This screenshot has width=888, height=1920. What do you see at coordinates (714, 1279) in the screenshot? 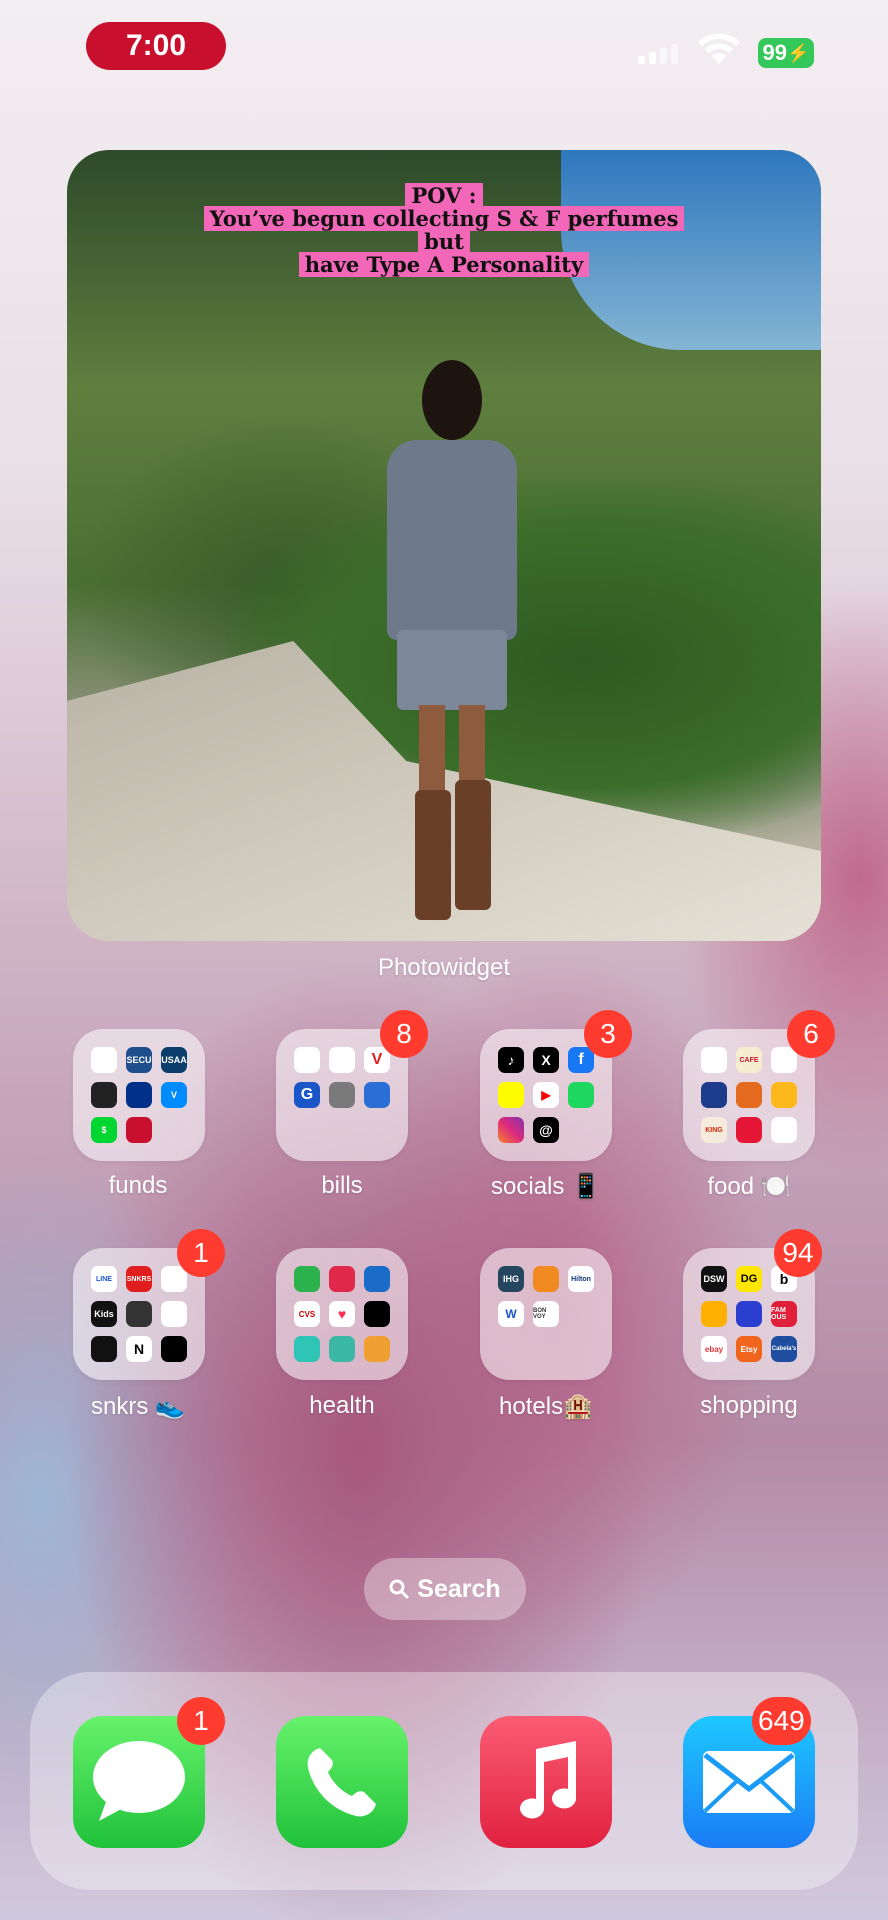
I see `dsw-icon: DSW` at bounding box center [714, 1279].